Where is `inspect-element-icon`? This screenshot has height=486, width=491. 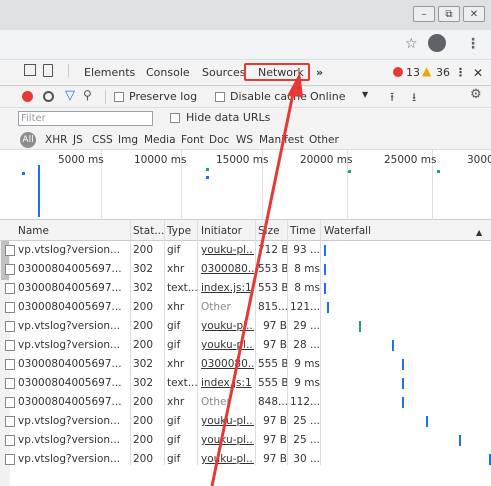
inspect-element-icon is located at coordinates (30, 70).